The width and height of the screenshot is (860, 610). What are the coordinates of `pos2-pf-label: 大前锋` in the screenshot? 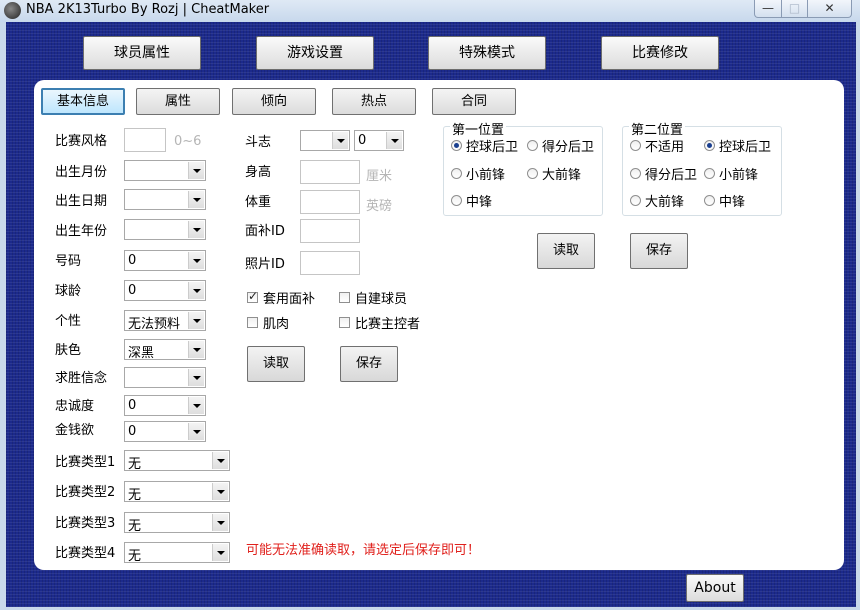 It's located at (665, 202).